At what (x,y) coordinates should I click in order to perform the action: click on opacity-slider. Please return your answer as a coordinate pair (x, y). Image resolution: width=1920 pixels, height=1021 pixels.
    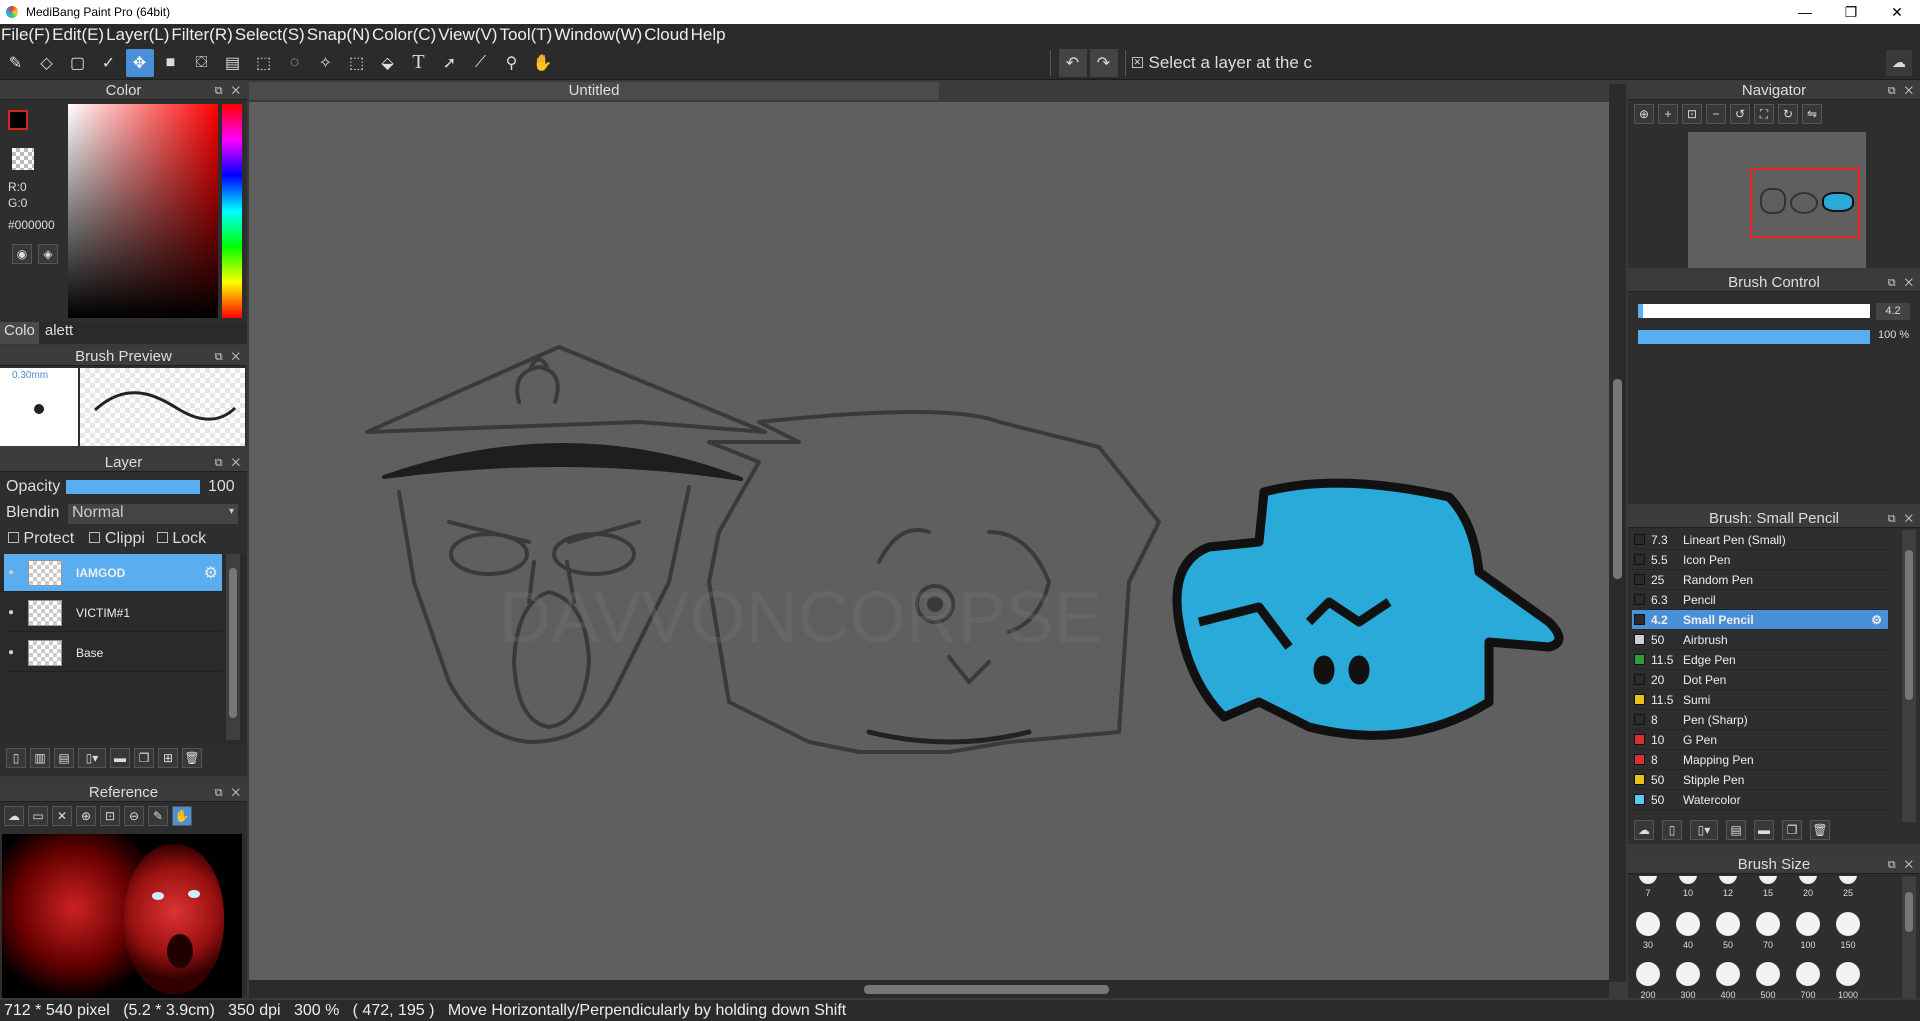
    Looking at the image, I should click on (133, 487).